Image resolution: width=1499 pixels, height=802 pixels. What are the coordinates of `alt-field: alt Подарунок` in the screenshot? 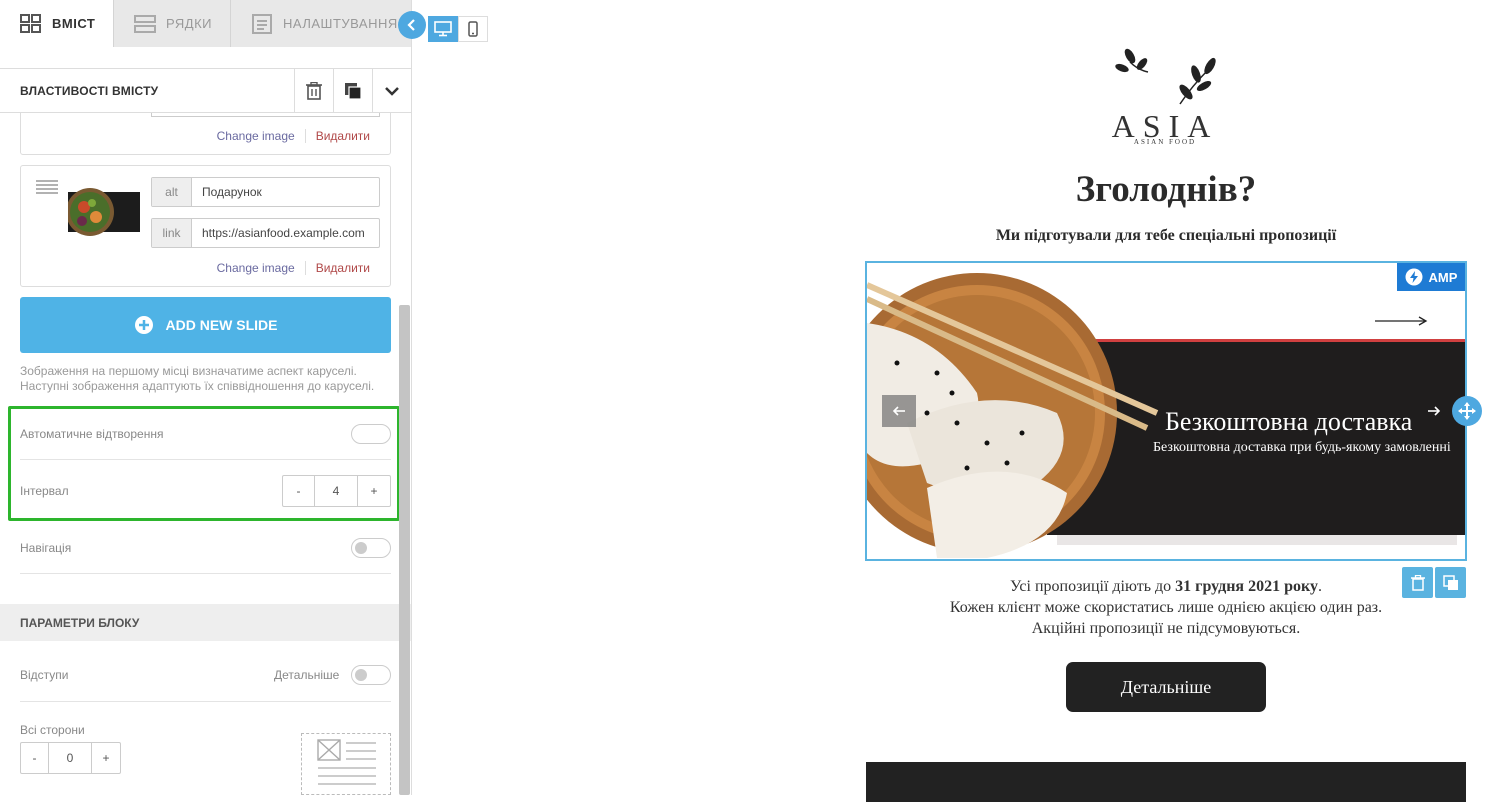 It's located at (265, 192).